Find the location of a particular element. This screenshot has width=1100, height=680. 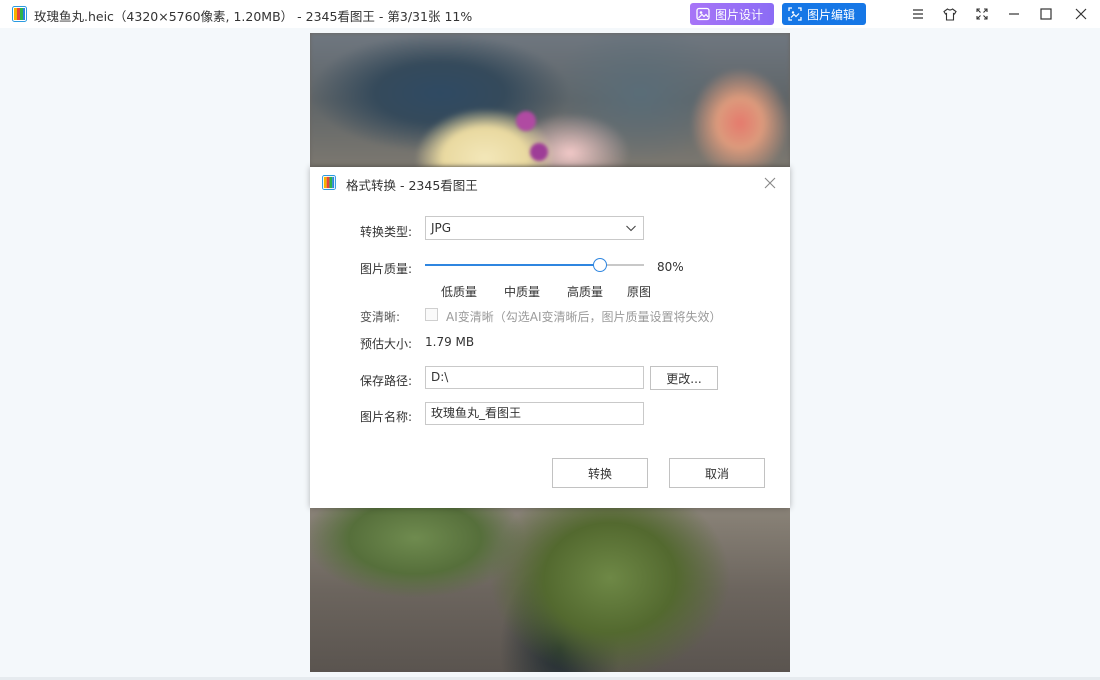

skin-button is located at coordinates (950, 14).